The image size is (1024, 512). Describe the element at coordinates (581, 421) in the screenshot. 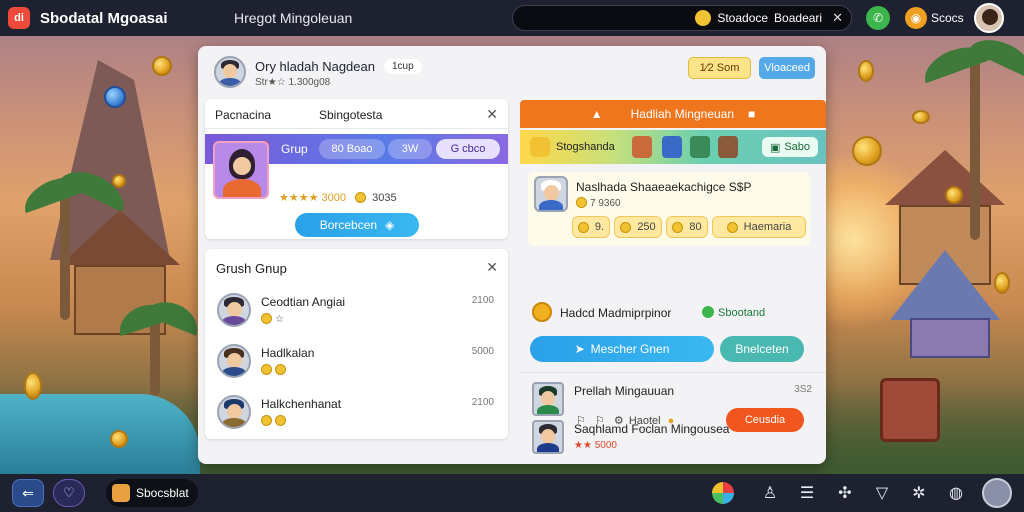

I see `like-icon: ⚐` at that location.